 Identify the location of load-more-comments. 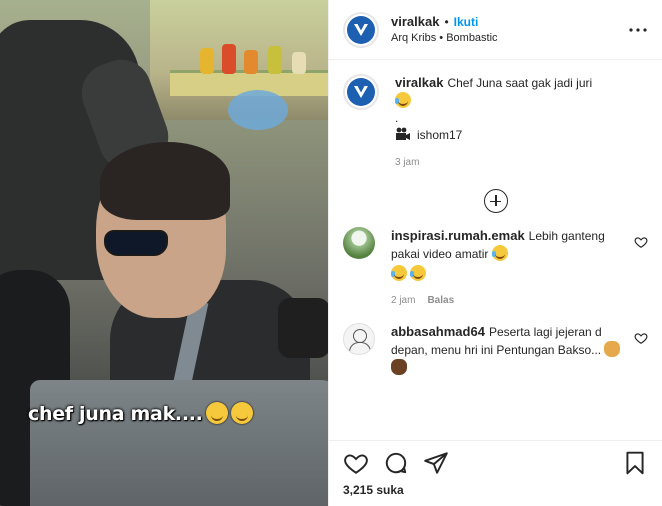
(495, 201).